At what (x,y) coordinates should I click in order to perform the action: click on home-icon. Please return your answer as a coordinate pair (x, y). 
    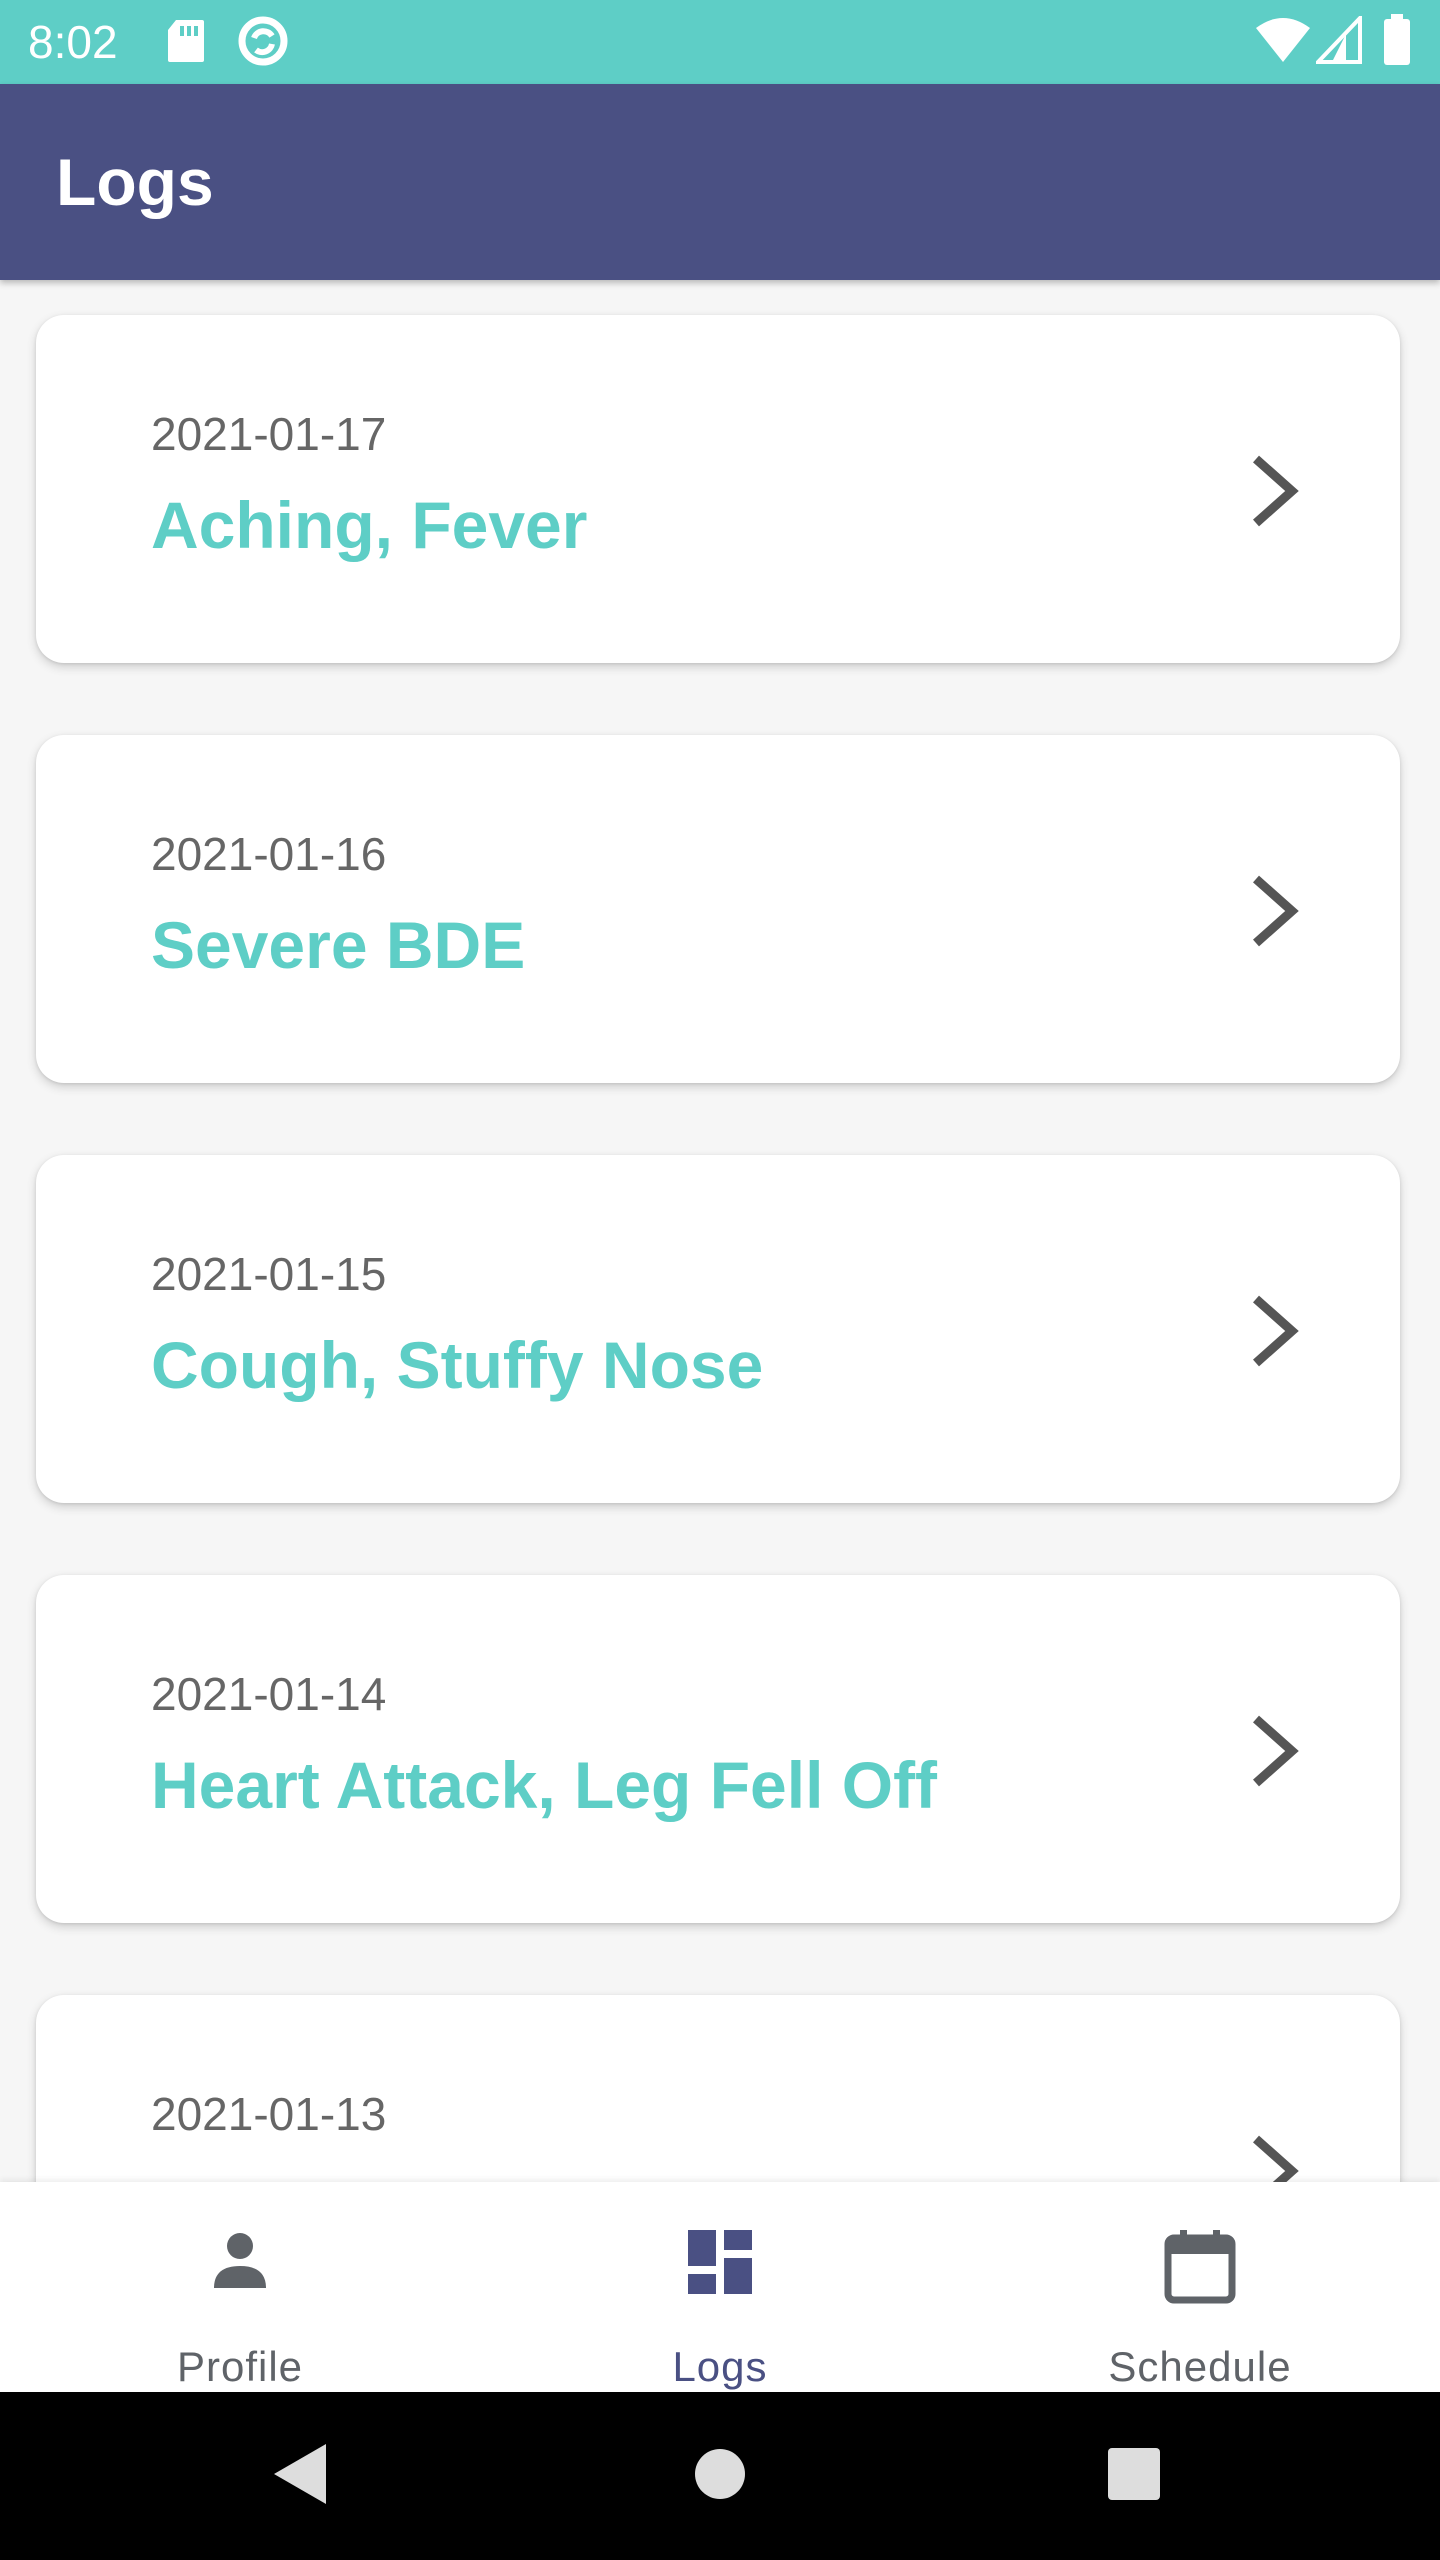
    Looking at the image, I should click on (720, 2474).